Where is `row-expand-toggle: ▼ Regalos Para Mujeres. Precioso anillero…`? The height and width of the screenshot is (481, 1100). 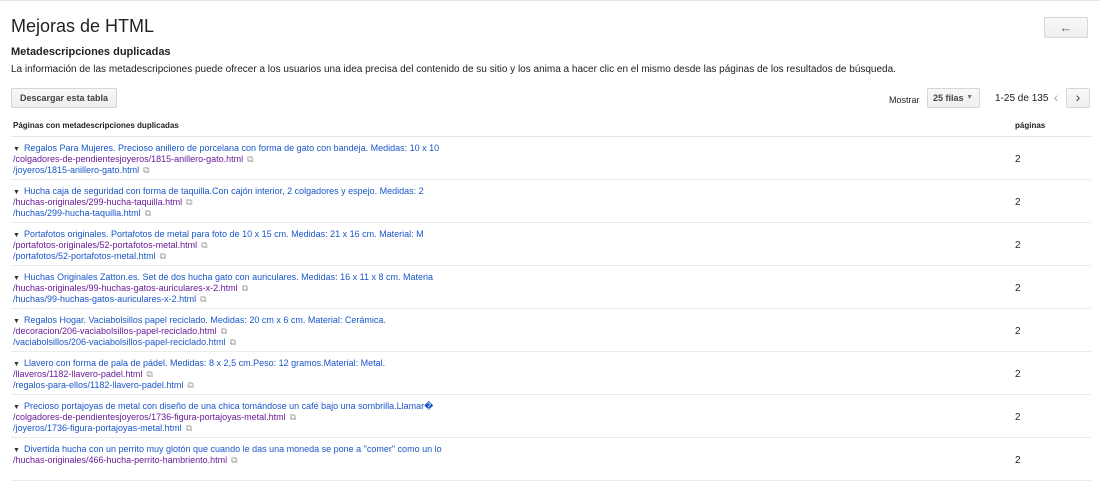 row-expand-toggle: ▼ Regalos Para Mujeres. Precioso anillero… is located at coordinates (226, 148).